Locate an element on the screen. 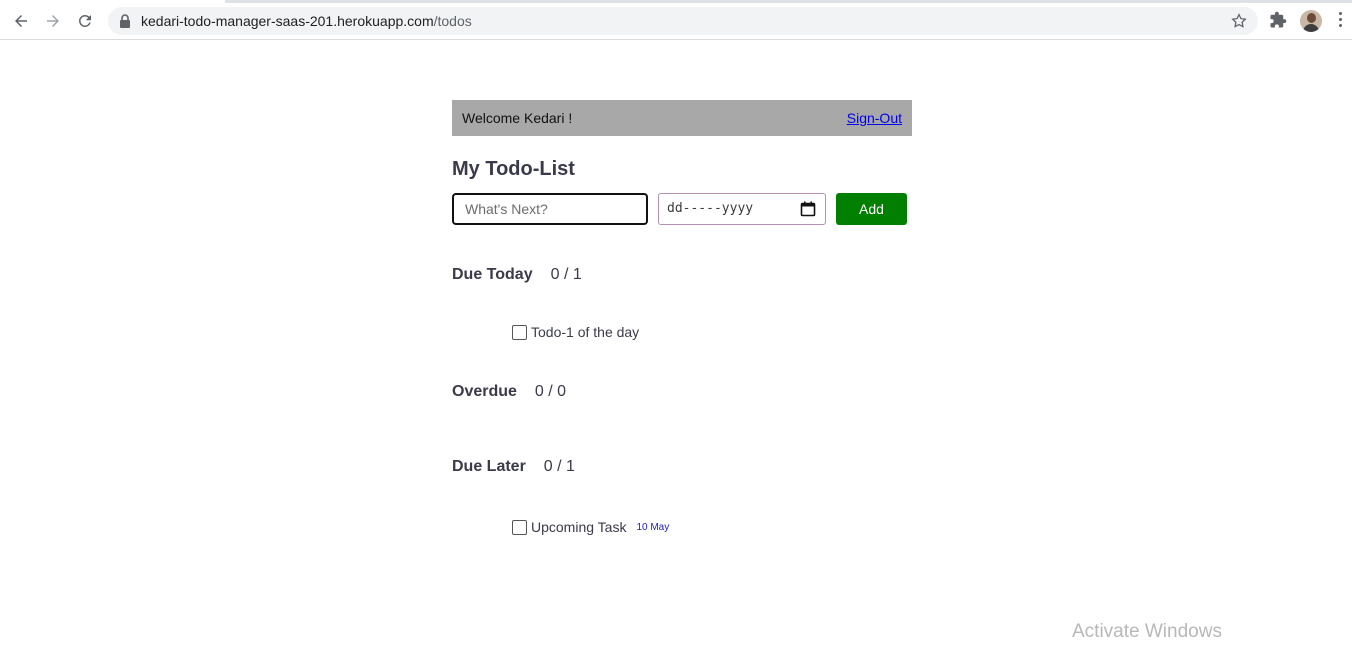 The width and height of the screenshot is (1352, 647). add-todo-button: Add is located at coordinates (871, 208).